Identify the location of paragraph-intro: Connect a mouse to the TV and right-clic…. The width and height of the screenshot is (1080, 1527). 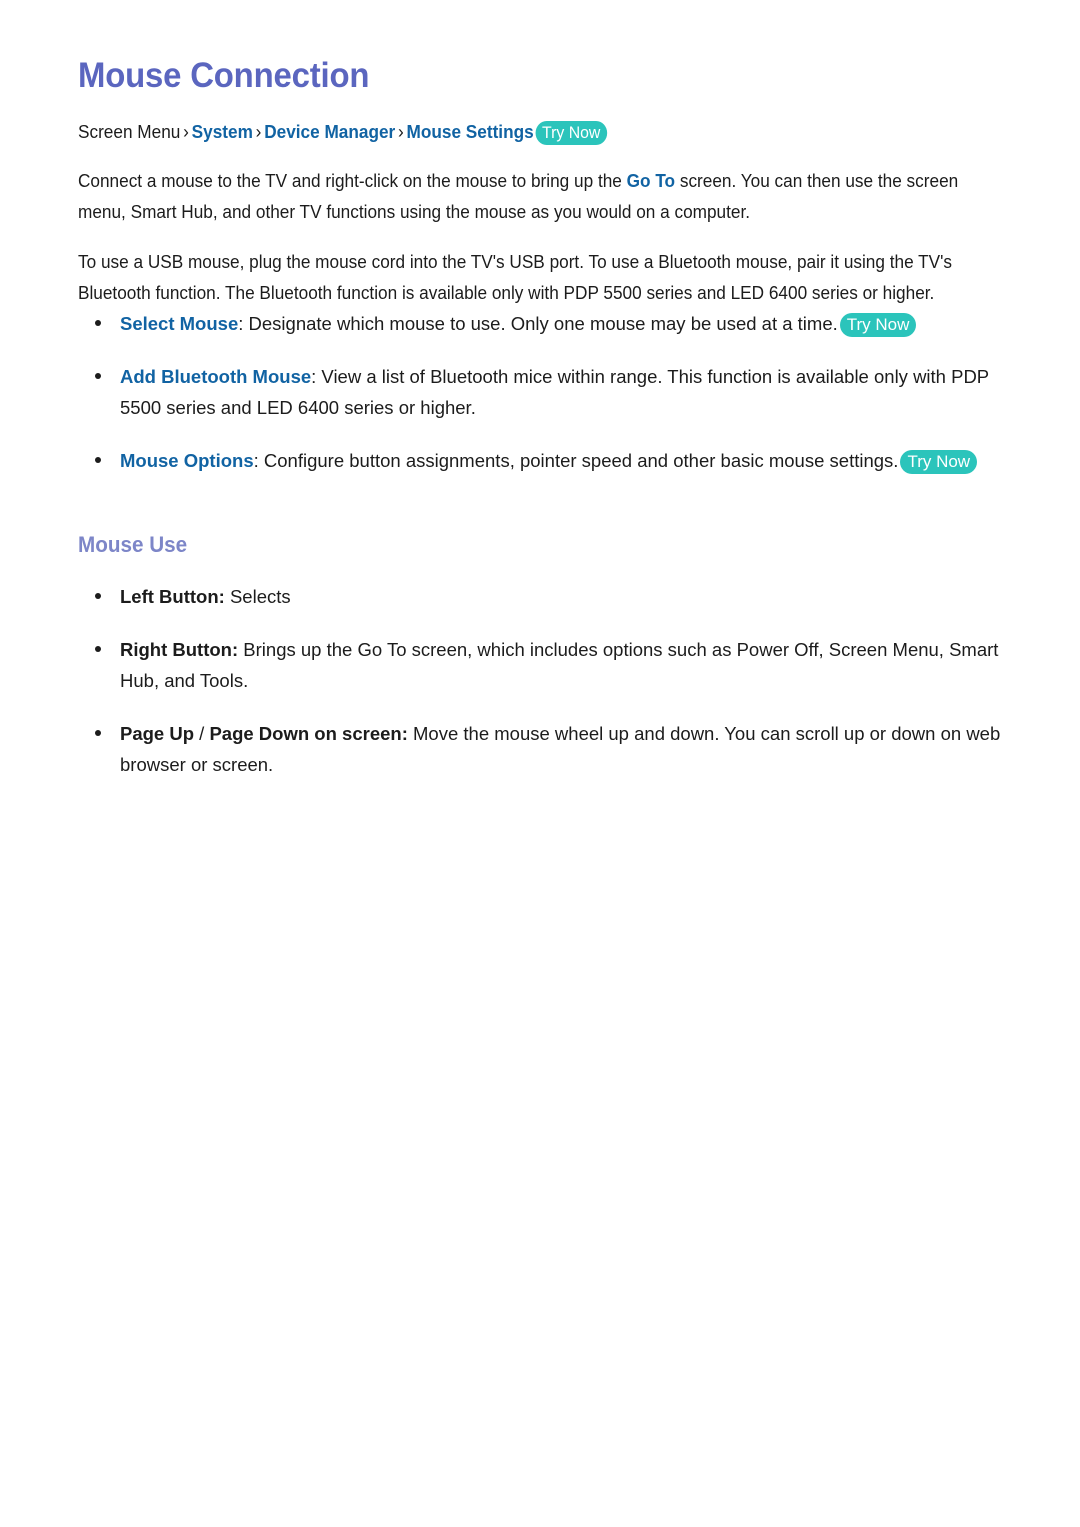
(540, 196).